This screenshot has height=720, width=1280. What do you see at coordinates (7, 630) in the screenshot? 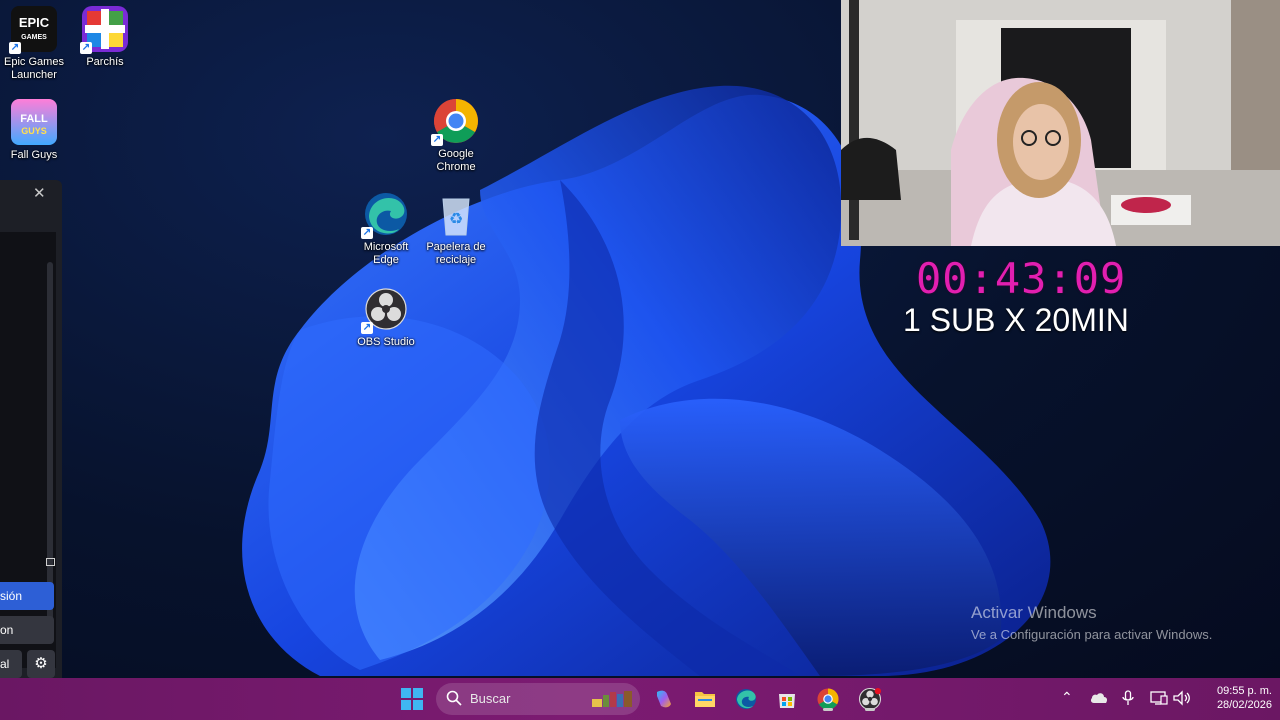
I see `button-label: on` at bounding box center [7, 630].